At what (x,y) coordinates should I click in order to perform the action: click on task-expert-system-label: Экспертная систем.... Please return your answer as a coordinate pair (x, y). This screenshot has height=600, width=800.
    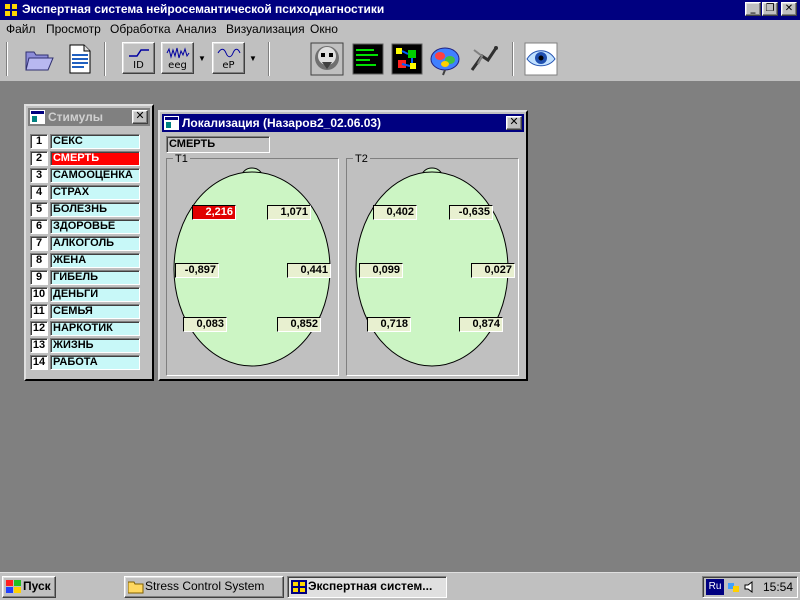
    Looking at the image, I should click on (370, 586).